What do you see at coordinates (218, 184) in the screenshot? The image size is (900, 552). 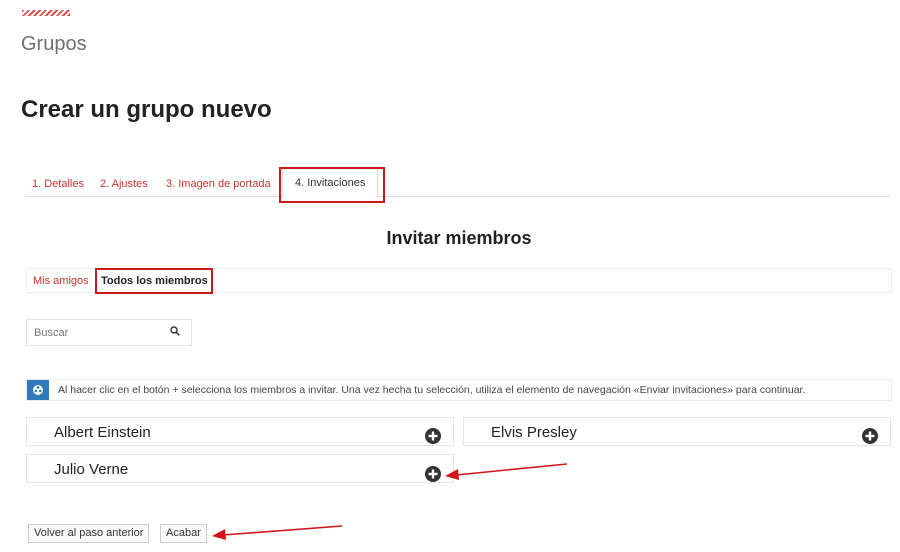 I see `tab-cover-image: 3. Imagen de portada` at bounding box center [218, 184].